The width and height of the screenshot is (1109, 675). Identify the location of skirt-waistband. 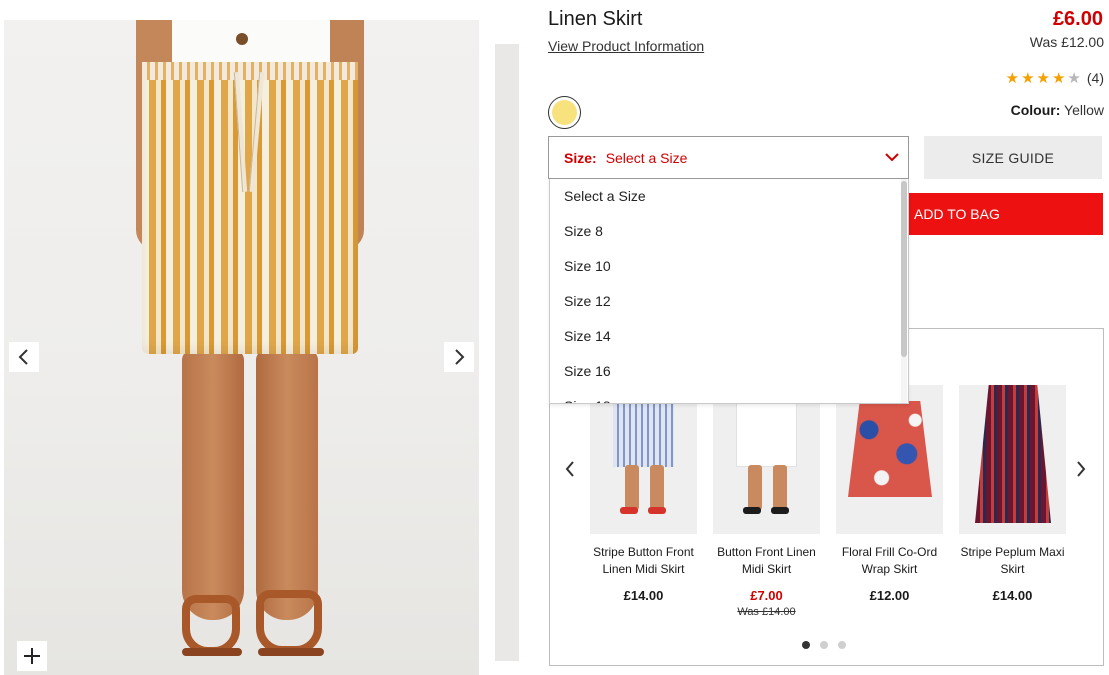
(250, 71).